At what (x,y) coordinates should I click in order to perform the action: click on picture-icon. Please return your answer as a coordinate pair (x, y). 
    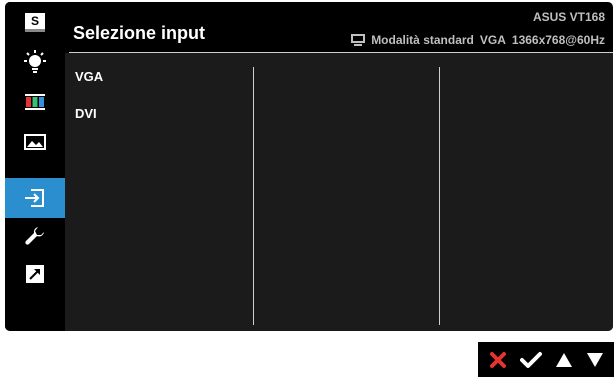
    Looking at the image, I should click on (35, 142).